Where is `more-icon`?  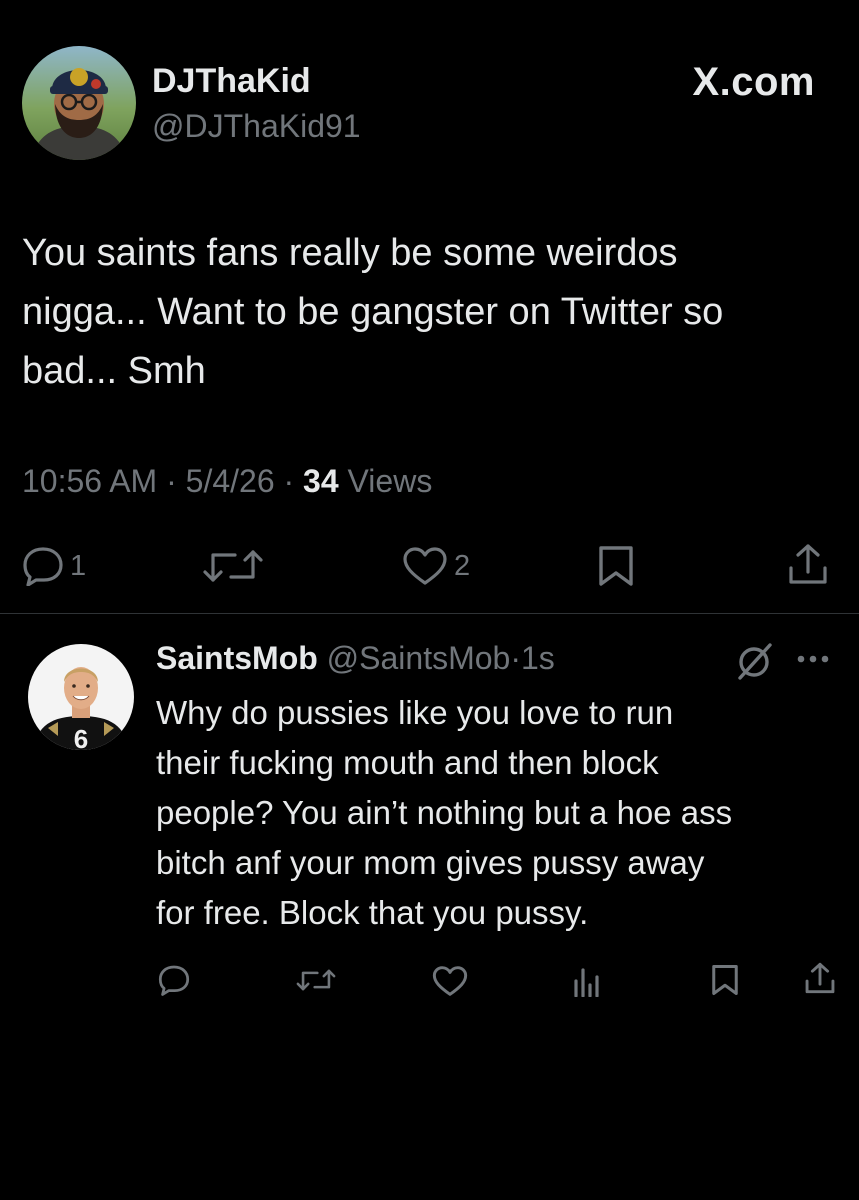 more-icon is located at coordinates (813, 659).